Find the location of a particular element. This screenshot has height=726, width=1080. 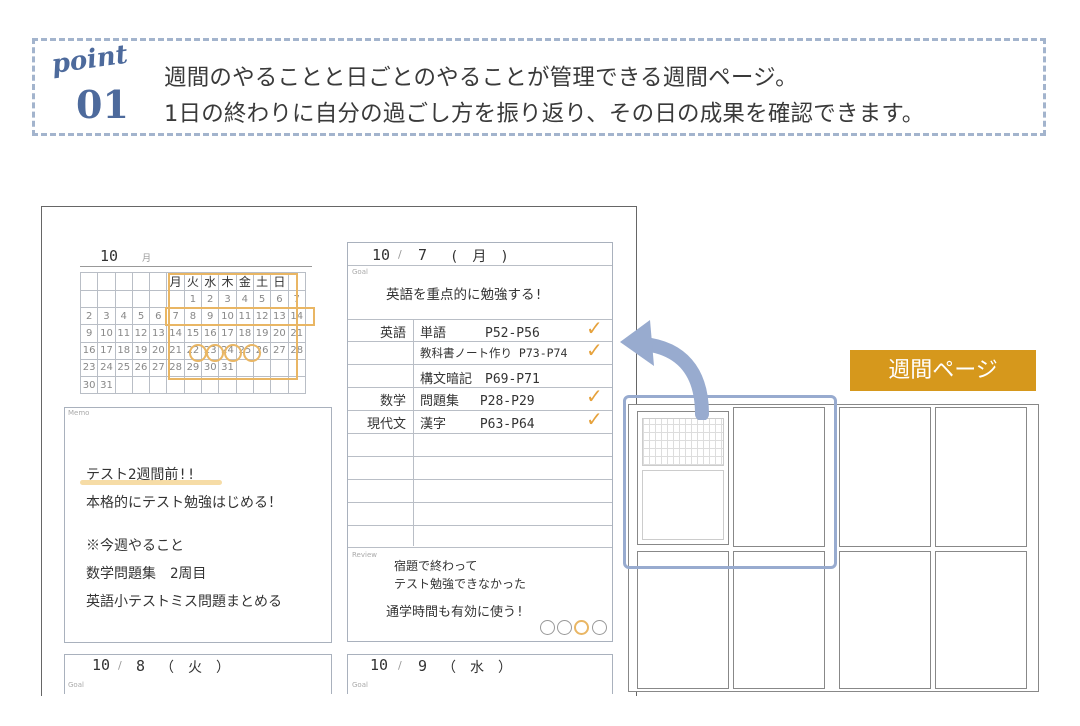

month-underline is located at coordinates (196, 266).